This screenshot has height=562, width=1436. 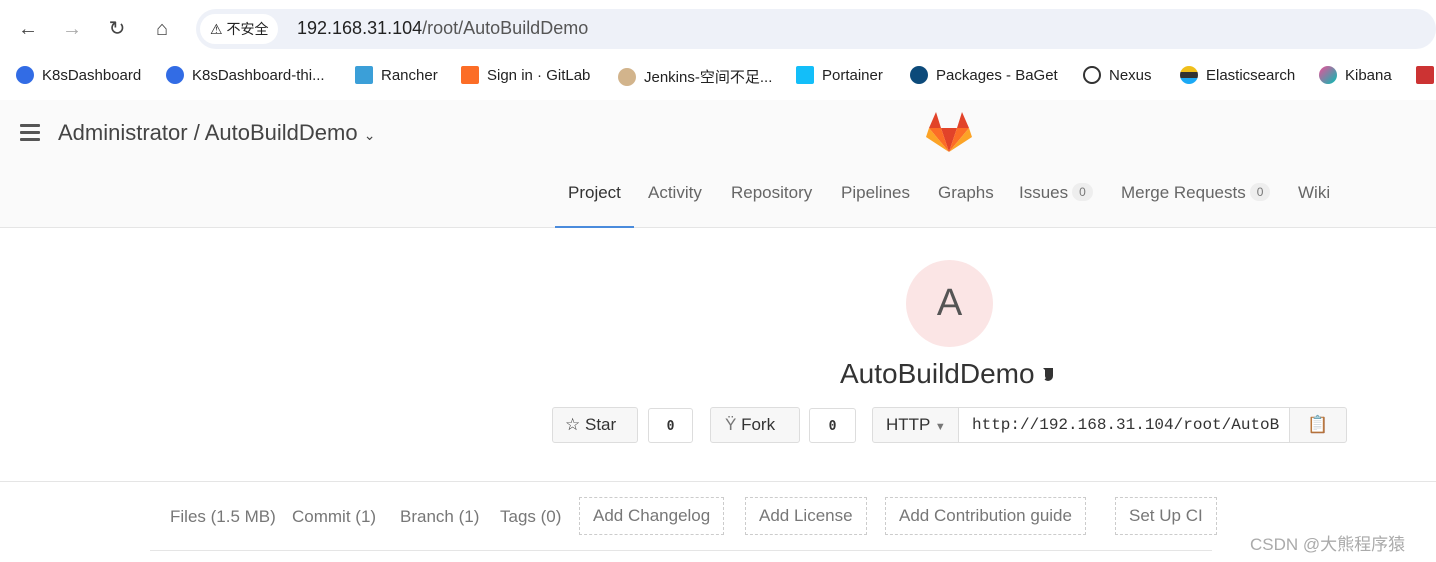 I want to click on fork-count: 0, so click(x=832, y=425).